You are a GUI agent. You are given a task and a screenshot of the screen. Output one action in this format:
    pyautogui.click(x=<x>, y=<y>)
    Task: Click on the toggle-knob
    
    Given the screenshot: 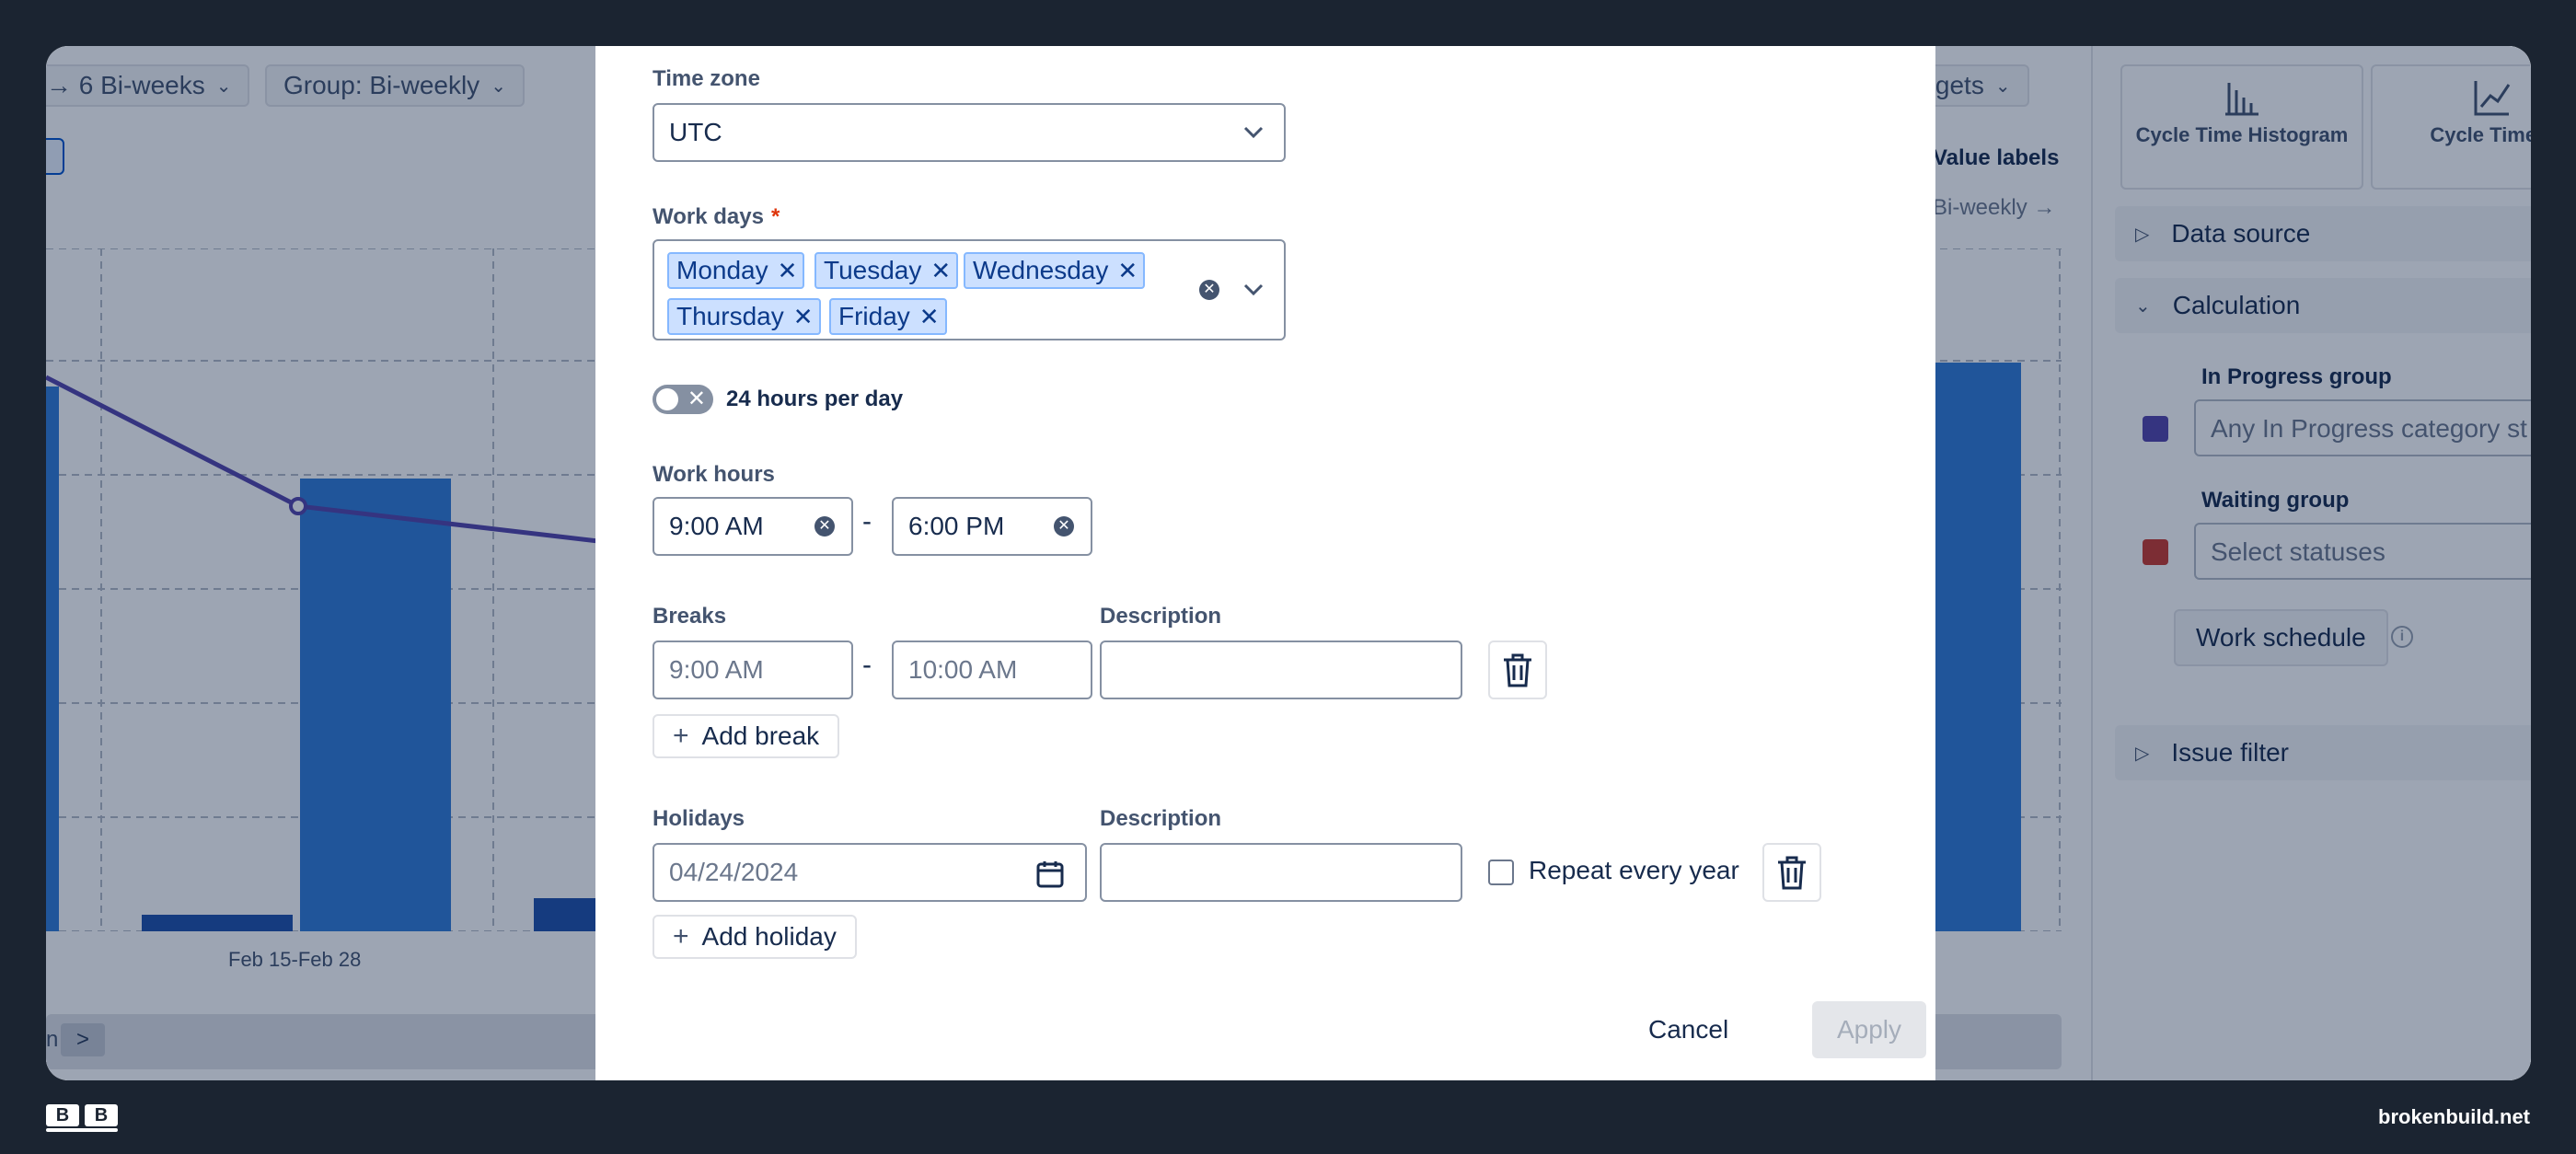 What is the action you would take?
    pyautogui.click(x=667, y=399)
    